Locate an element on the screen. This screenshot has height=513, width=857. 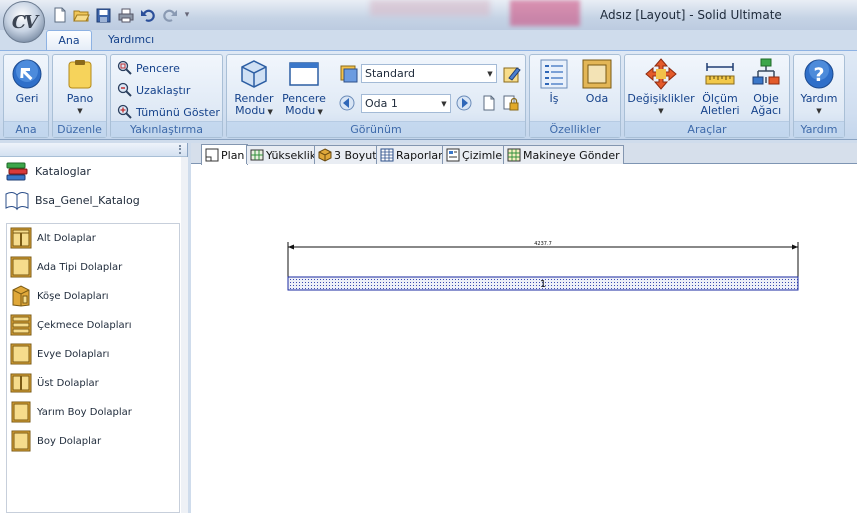
application-menu-button: CV is located at coordinates (24, 22).